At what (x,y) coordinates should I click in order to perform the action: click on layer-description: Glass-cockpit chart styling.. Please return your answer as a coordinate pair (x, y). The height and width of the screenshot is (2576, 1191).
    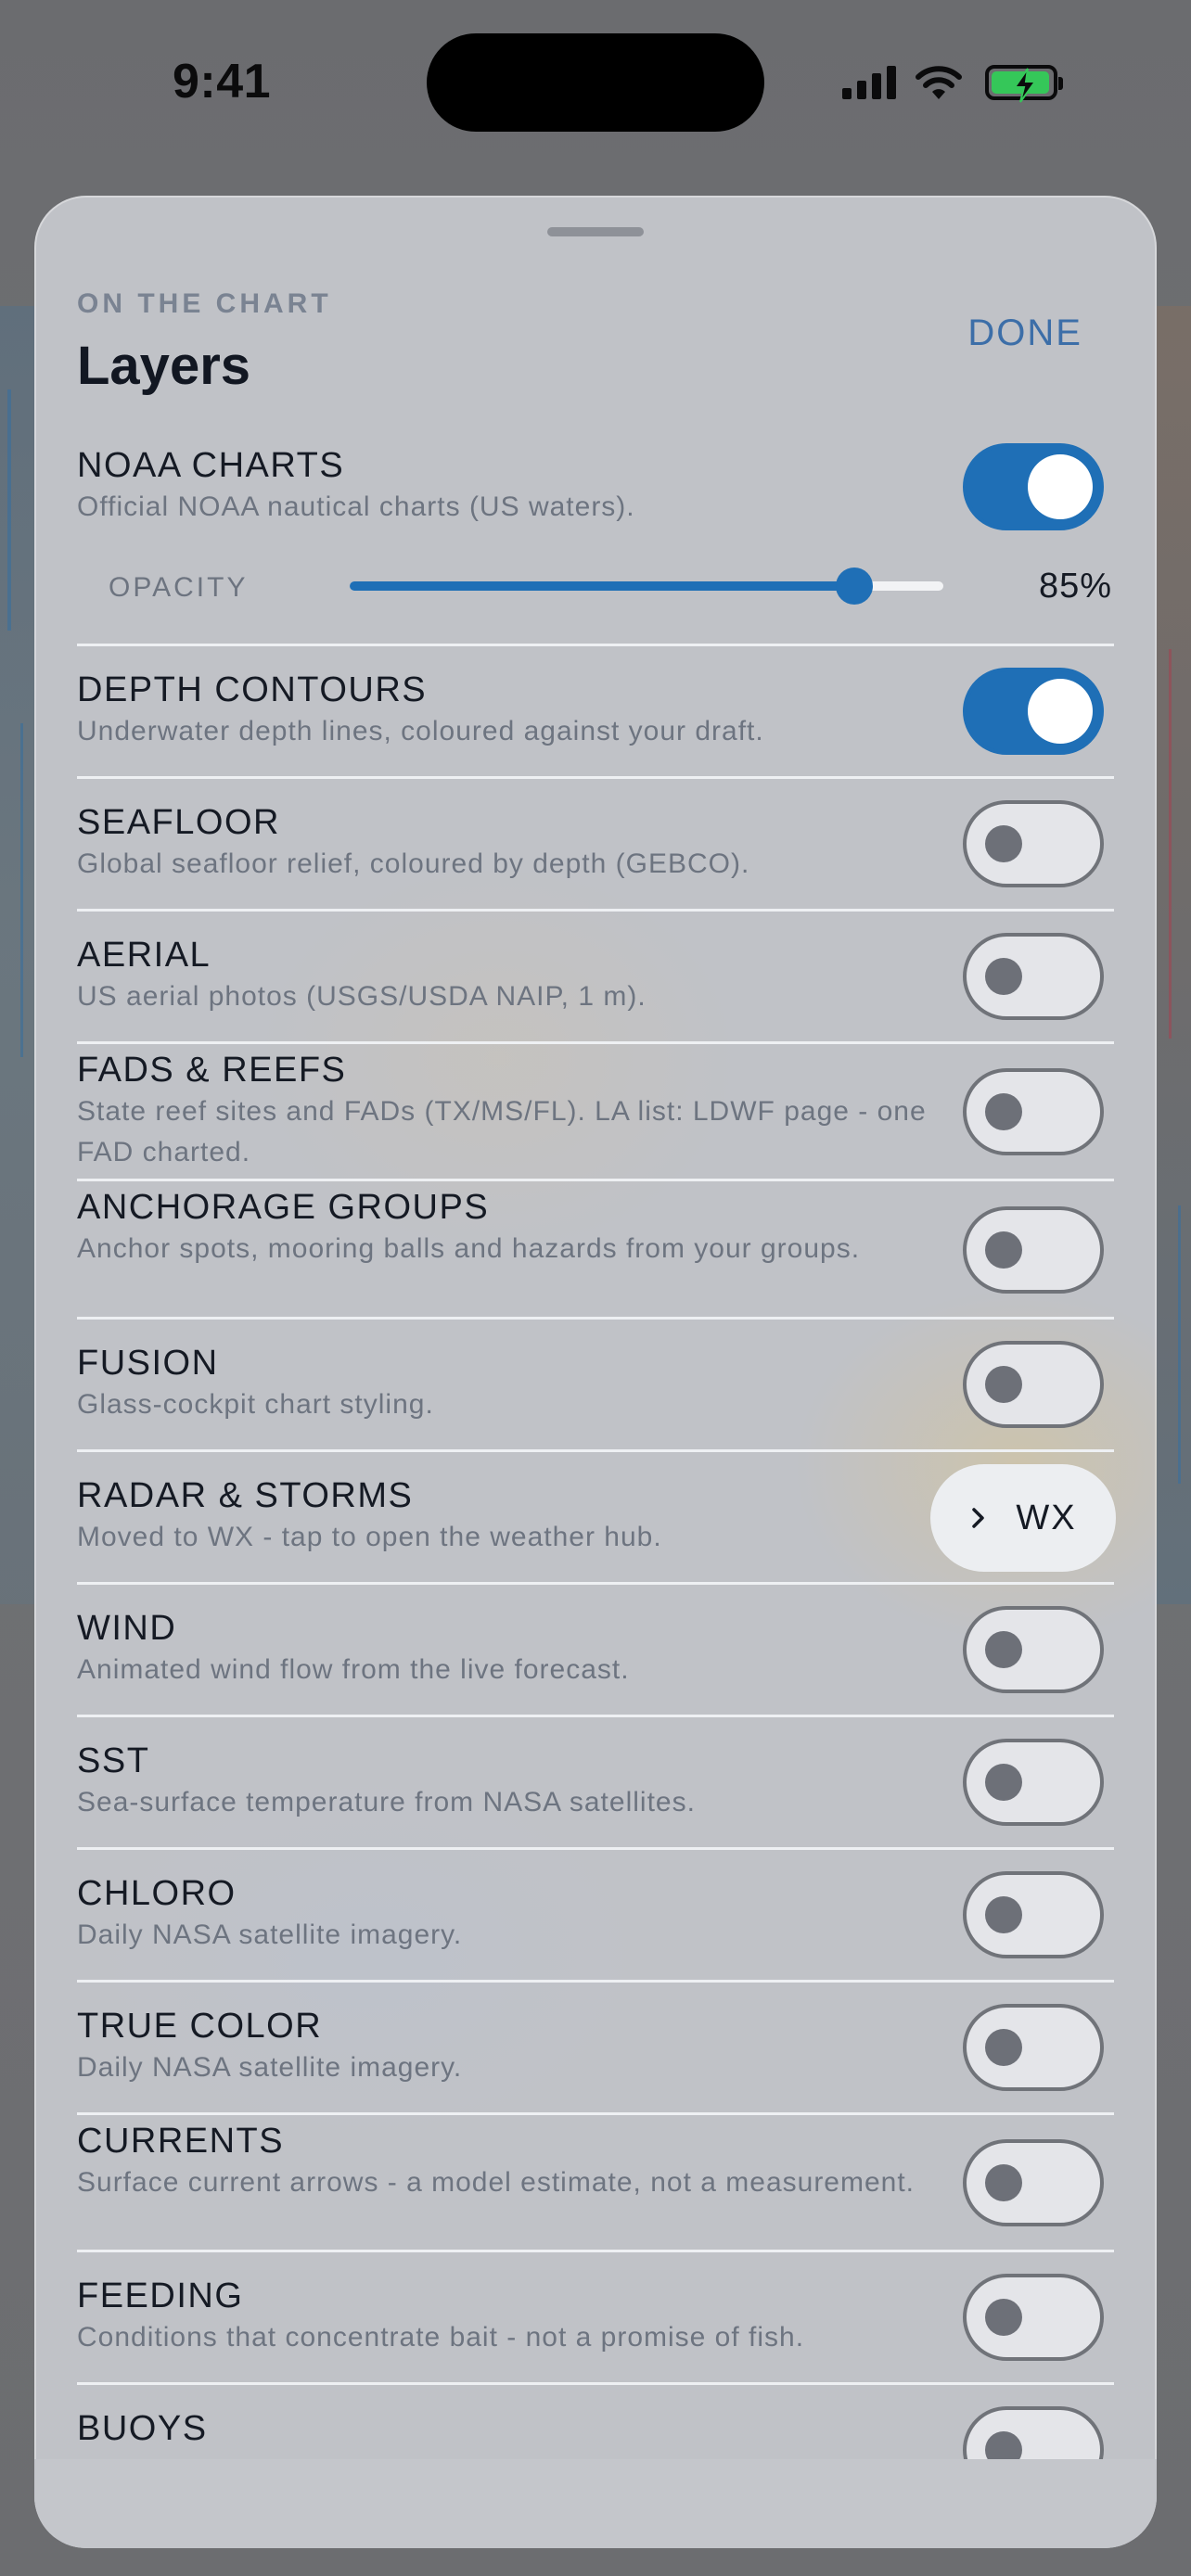
    Looking at the image, I should click on (255, 1404).